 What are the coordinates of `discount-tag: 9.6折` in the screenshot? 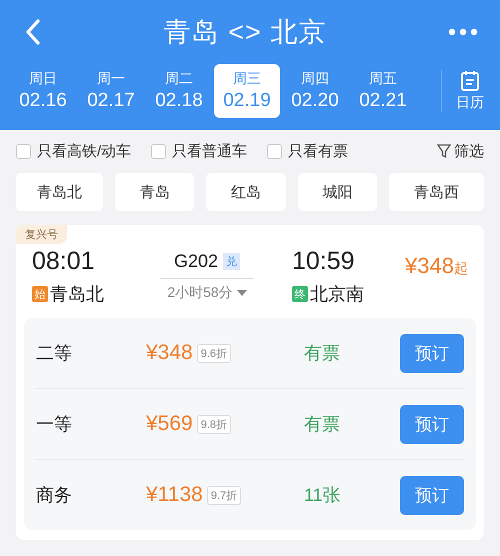 It's located at (214, 353).